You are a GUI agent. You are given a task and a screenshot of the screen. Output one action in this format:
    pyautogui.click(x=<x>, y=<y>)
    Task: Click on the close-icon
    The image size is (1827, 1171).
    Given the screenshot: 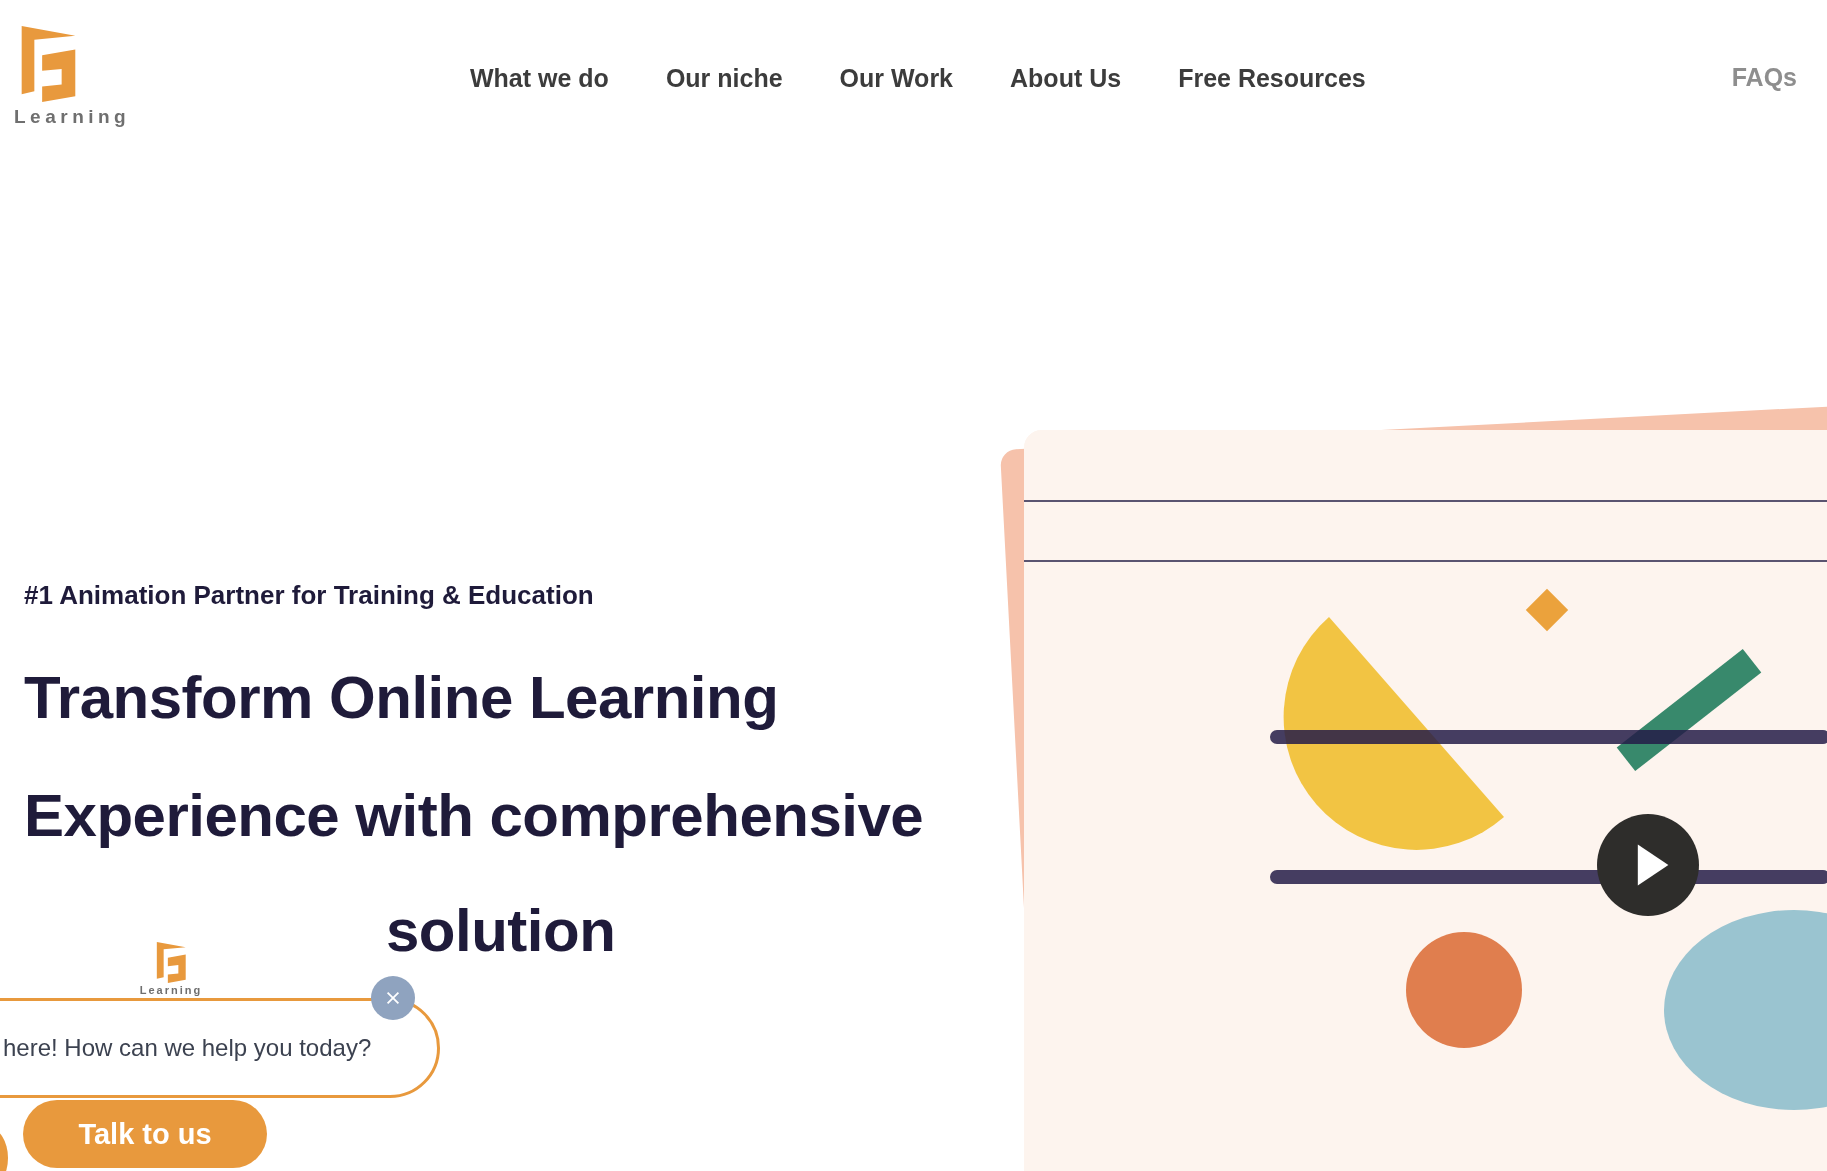 What is the action you would take?
    pyautogui.click(x=393, y=998)
    